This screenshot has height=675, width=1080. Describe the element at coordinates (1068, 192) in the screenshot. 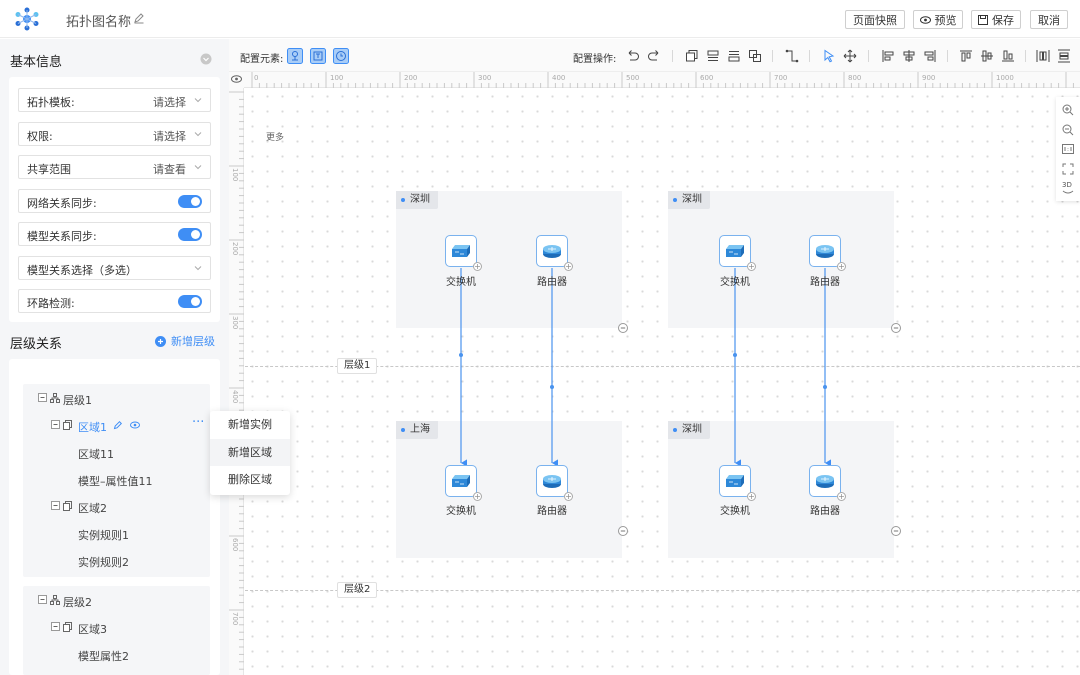

I see `threed-arc-icon` at that location.